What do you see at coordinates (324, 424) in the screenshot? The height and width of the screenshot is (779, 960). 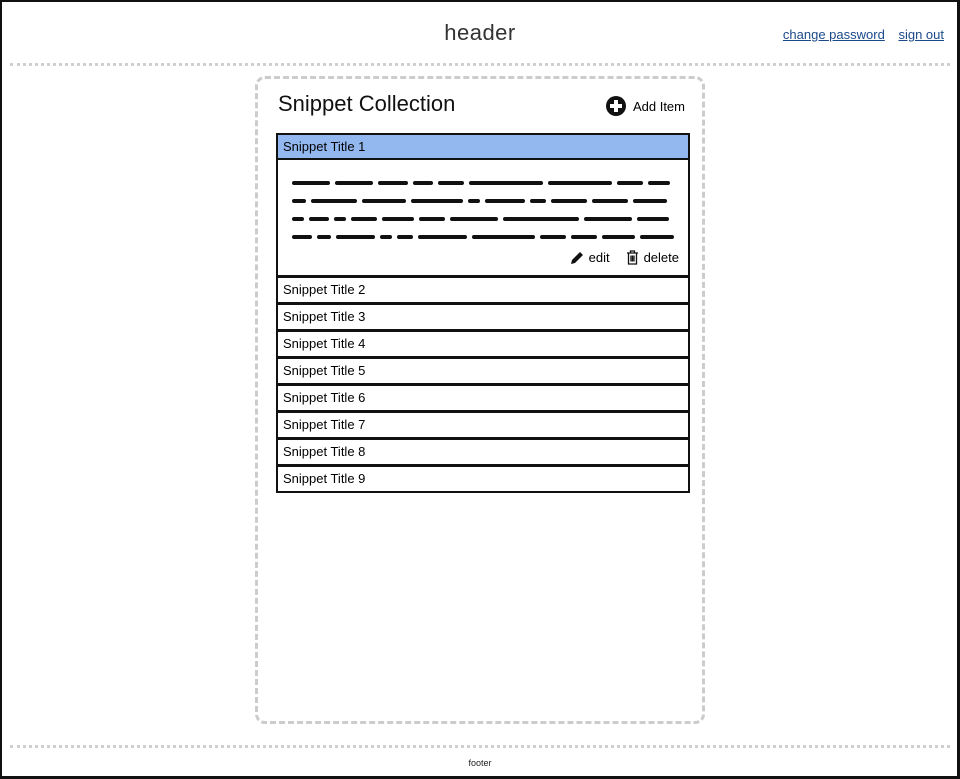 I see `snippet-title: Snippet Title 7` at bounding box center [324, 424].